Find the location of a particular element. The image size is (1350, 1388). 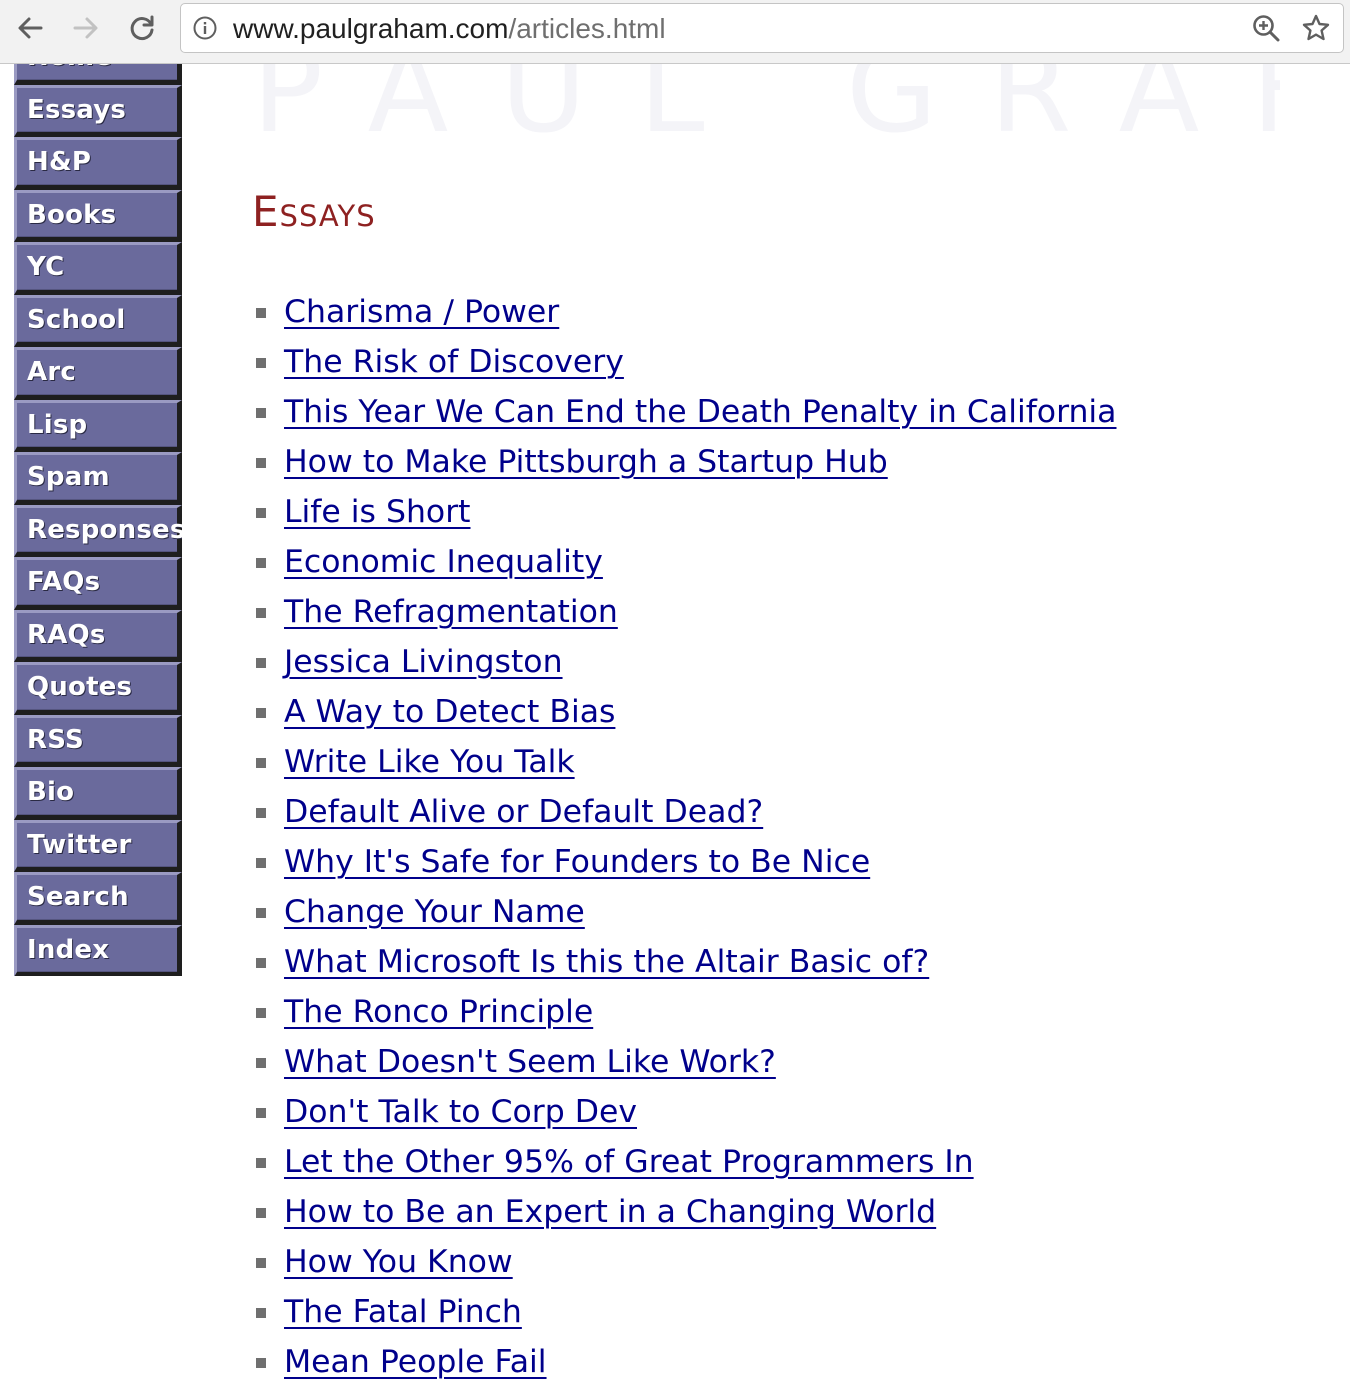

essay-link: Don't Talk to Corp Dev is located at coordinates (460, 1112).